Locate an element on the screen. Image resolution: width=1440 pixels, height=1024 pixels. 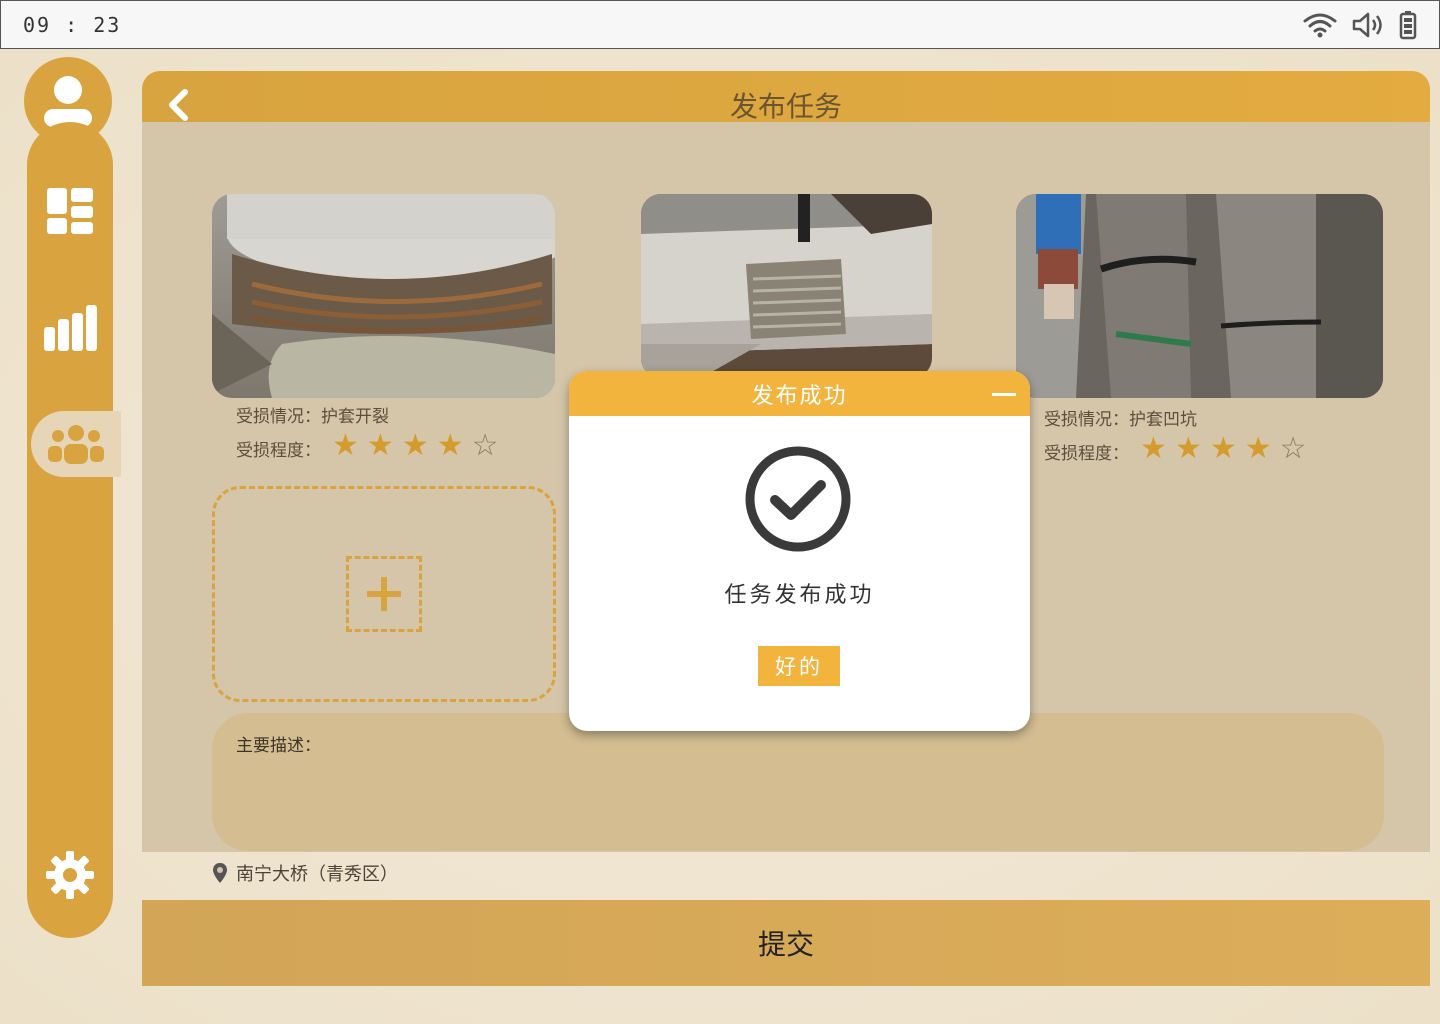
bar-chart-icon is located at coordinates (70, 328).